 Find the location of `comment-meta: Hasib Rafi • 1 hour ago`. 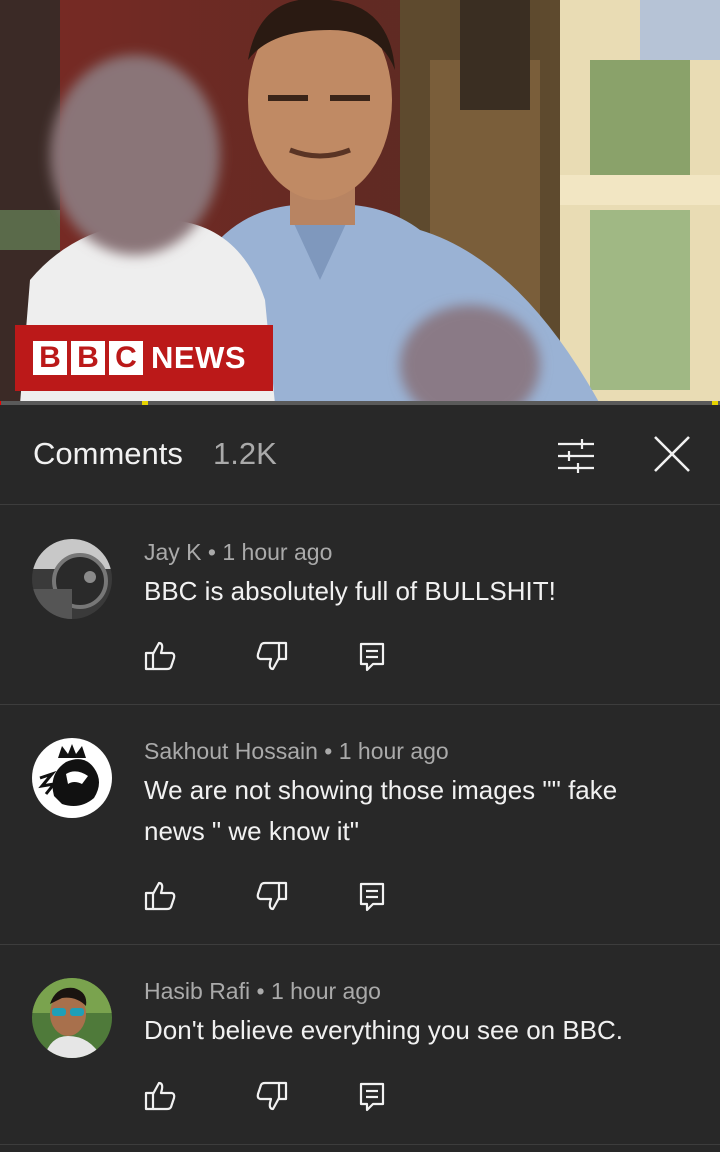

comment-meta: Hasib Rafi • 1 hour ago is located at coordinates (262, 991).